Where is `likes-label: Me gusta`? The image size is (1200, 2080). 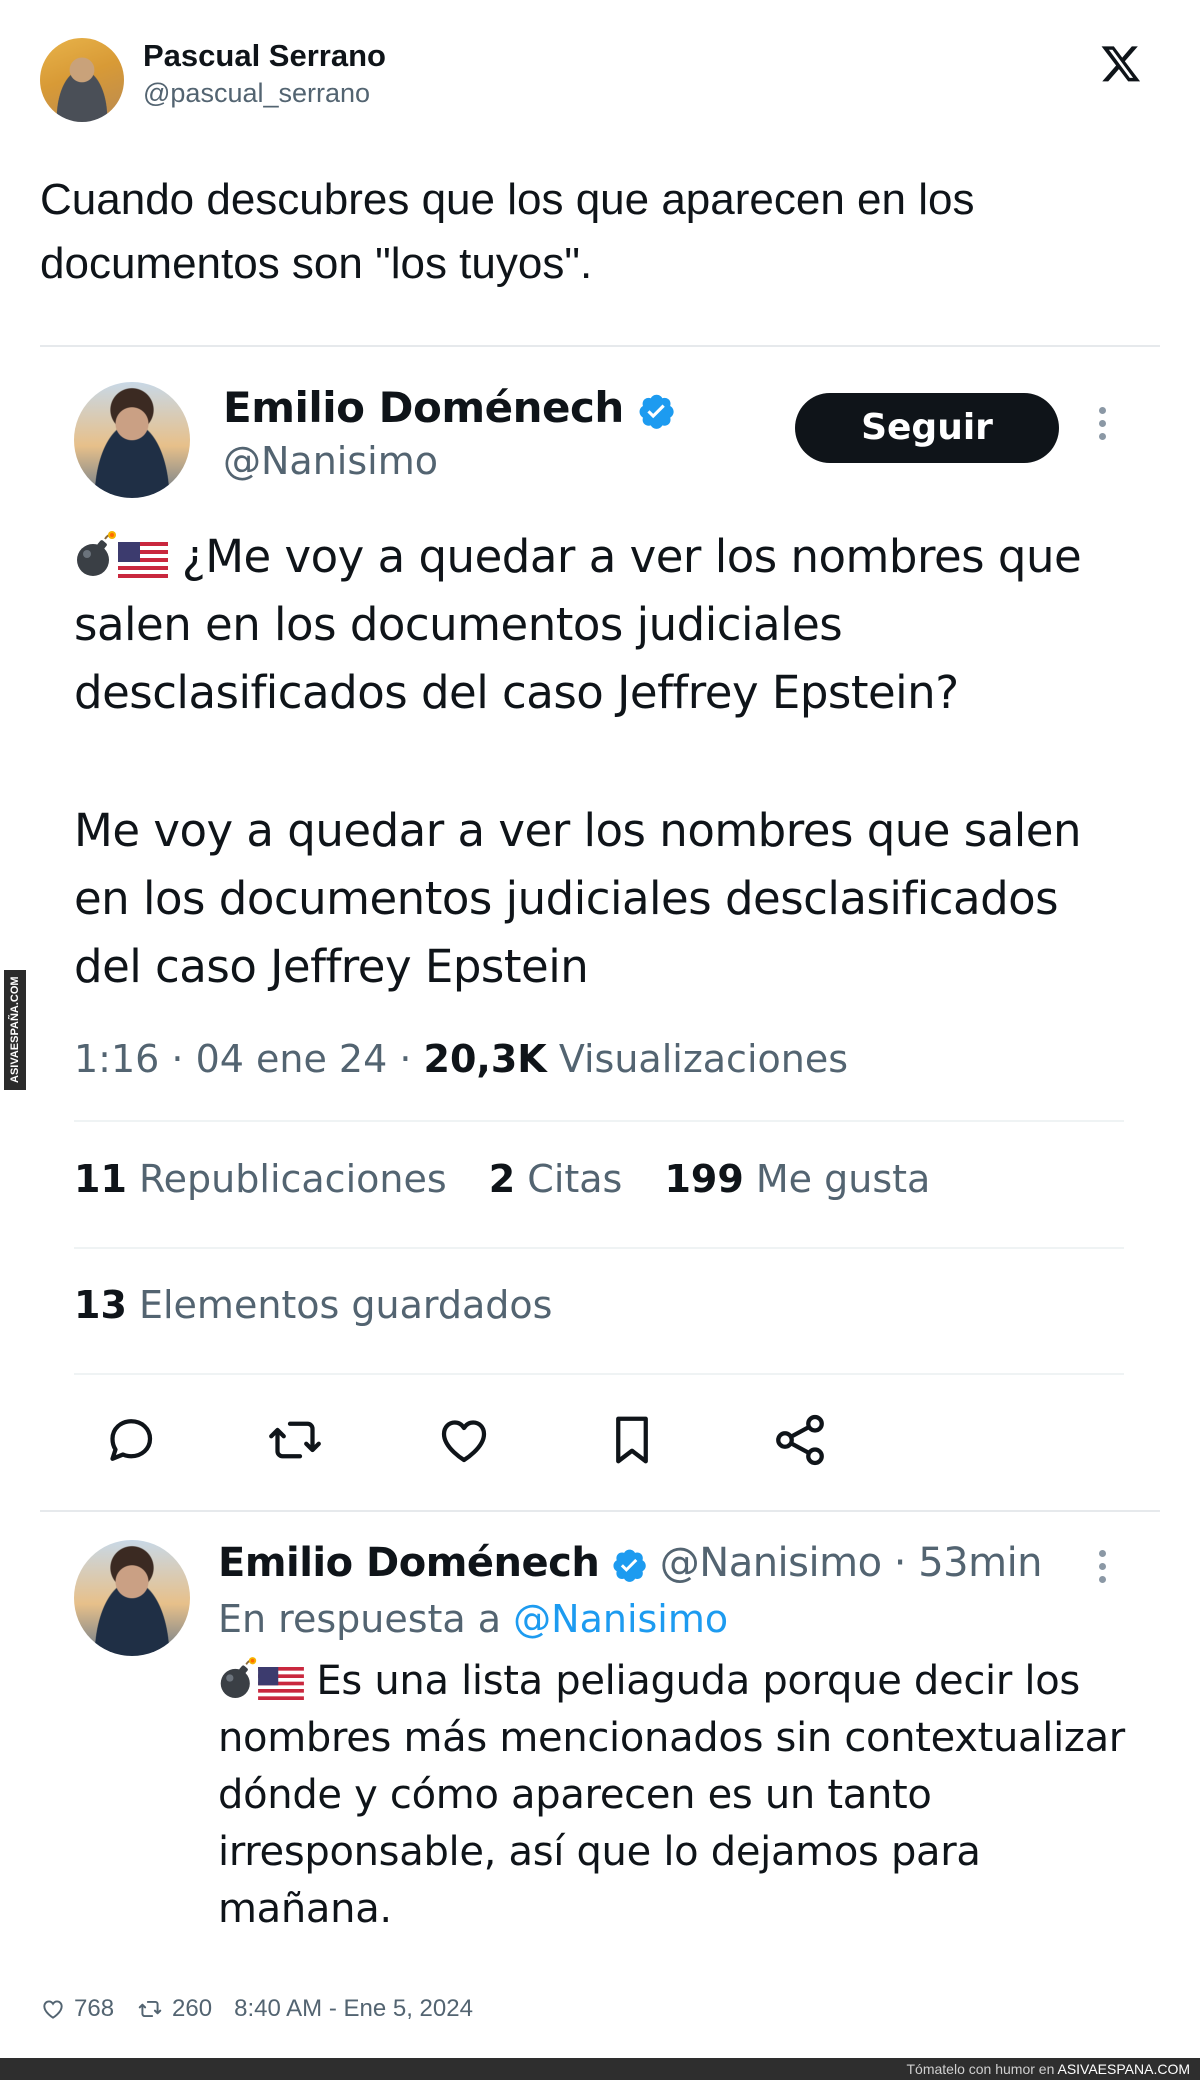 likes-label: Me gusta is located at coordinates (843, 1179).